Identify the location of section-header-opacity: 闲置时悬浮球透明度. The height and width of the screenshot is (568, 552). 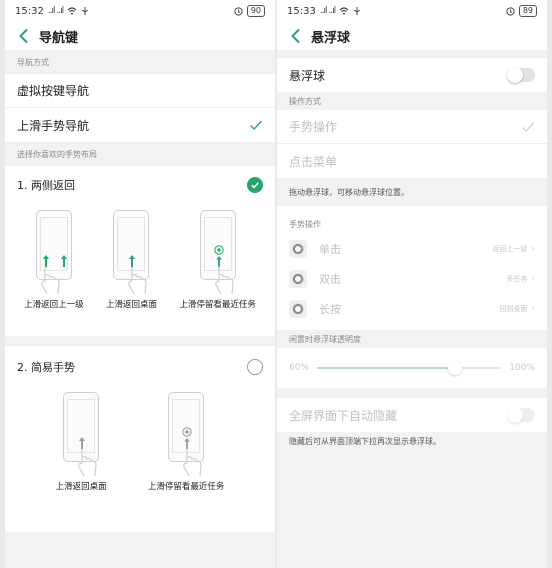
(412, 339).